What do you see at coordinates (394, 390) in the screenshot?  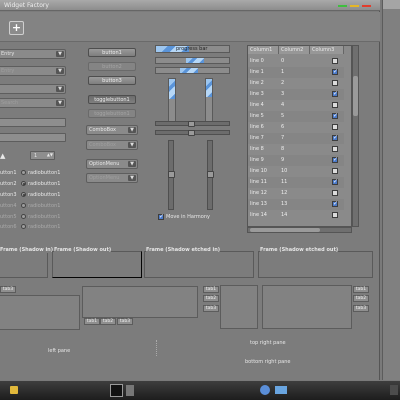 I see `tray-icon` at bounding box center [394, 390].